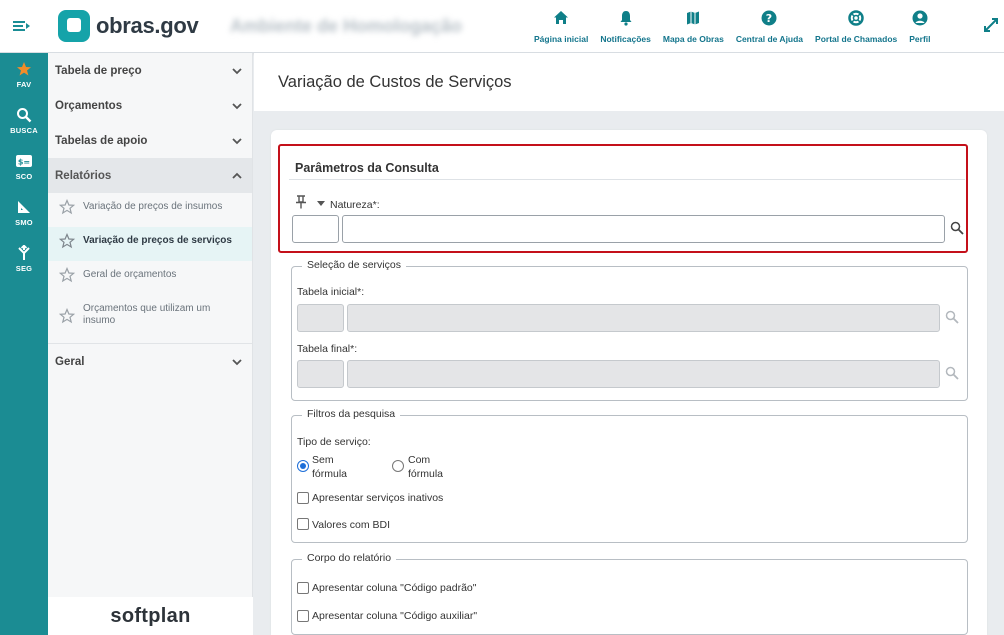  What do you see at coordinates (355, 205) in the screenshot?
I see `natureza-label: Natureza*:` at bounding box center [355, 205].